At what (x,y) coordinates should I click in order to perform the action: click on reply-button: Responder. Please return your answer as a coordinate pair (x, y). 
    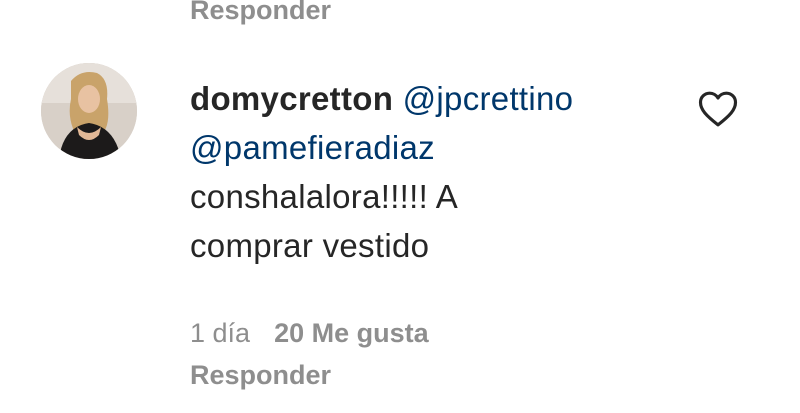
    Looking at the image, I should click on (260, 375).